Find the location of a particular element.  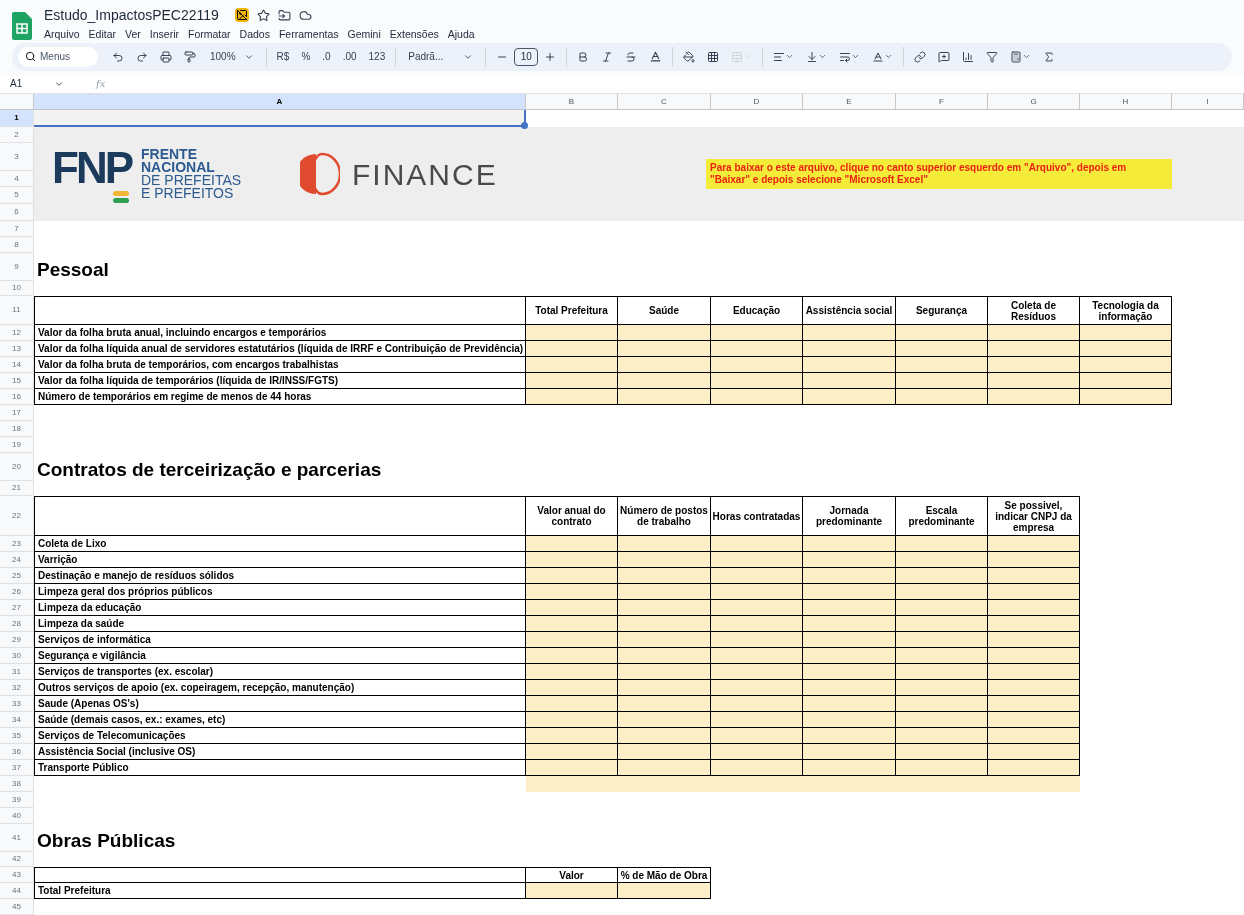

document-title: Estudo_ImpactosPEC22119 is located at coordinates (131, 15).